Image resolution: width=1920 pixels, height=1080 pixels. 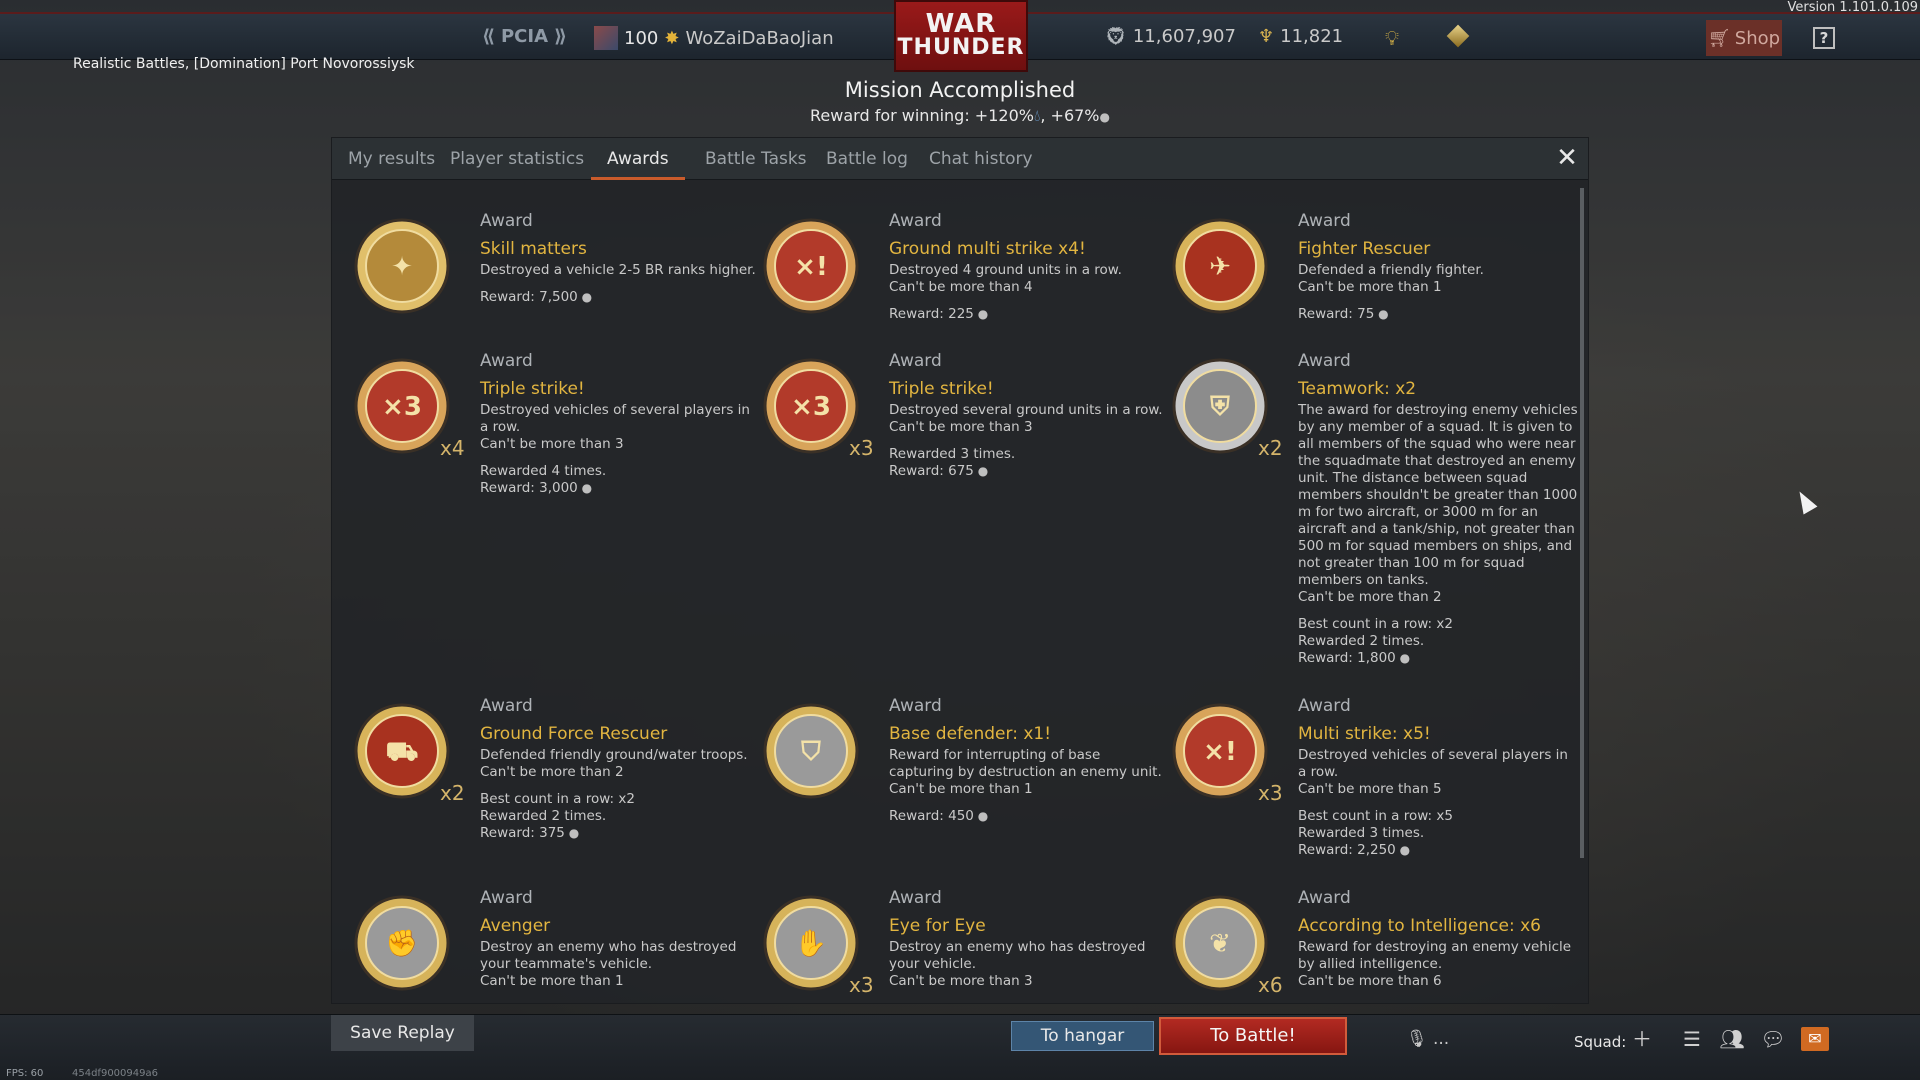 I want to click on shop-button: 🛒︎ Shop, so click(x=1744, y=38).